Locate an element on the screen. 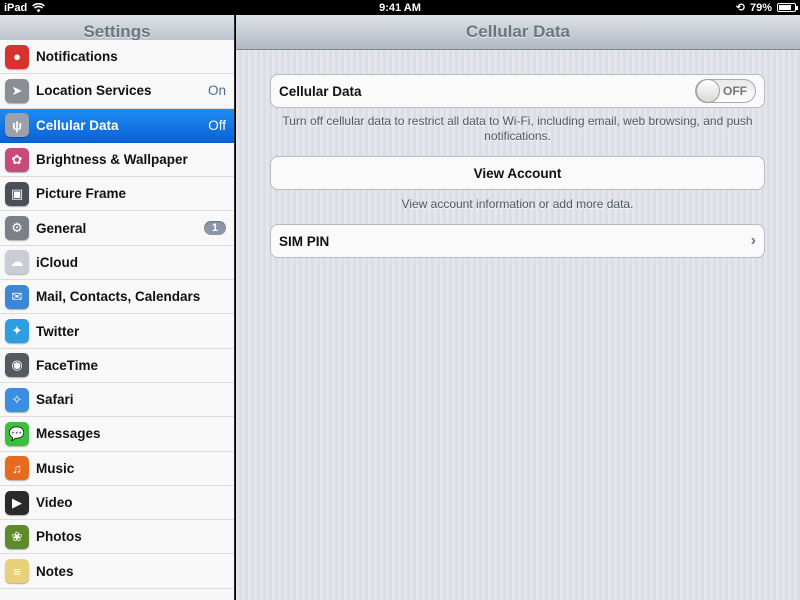 Image resolution: width=800 pixels, height=600 pixels. sidebar-item-picture-frame: ▣ Picture Frame is located at coordinates (117, 194).